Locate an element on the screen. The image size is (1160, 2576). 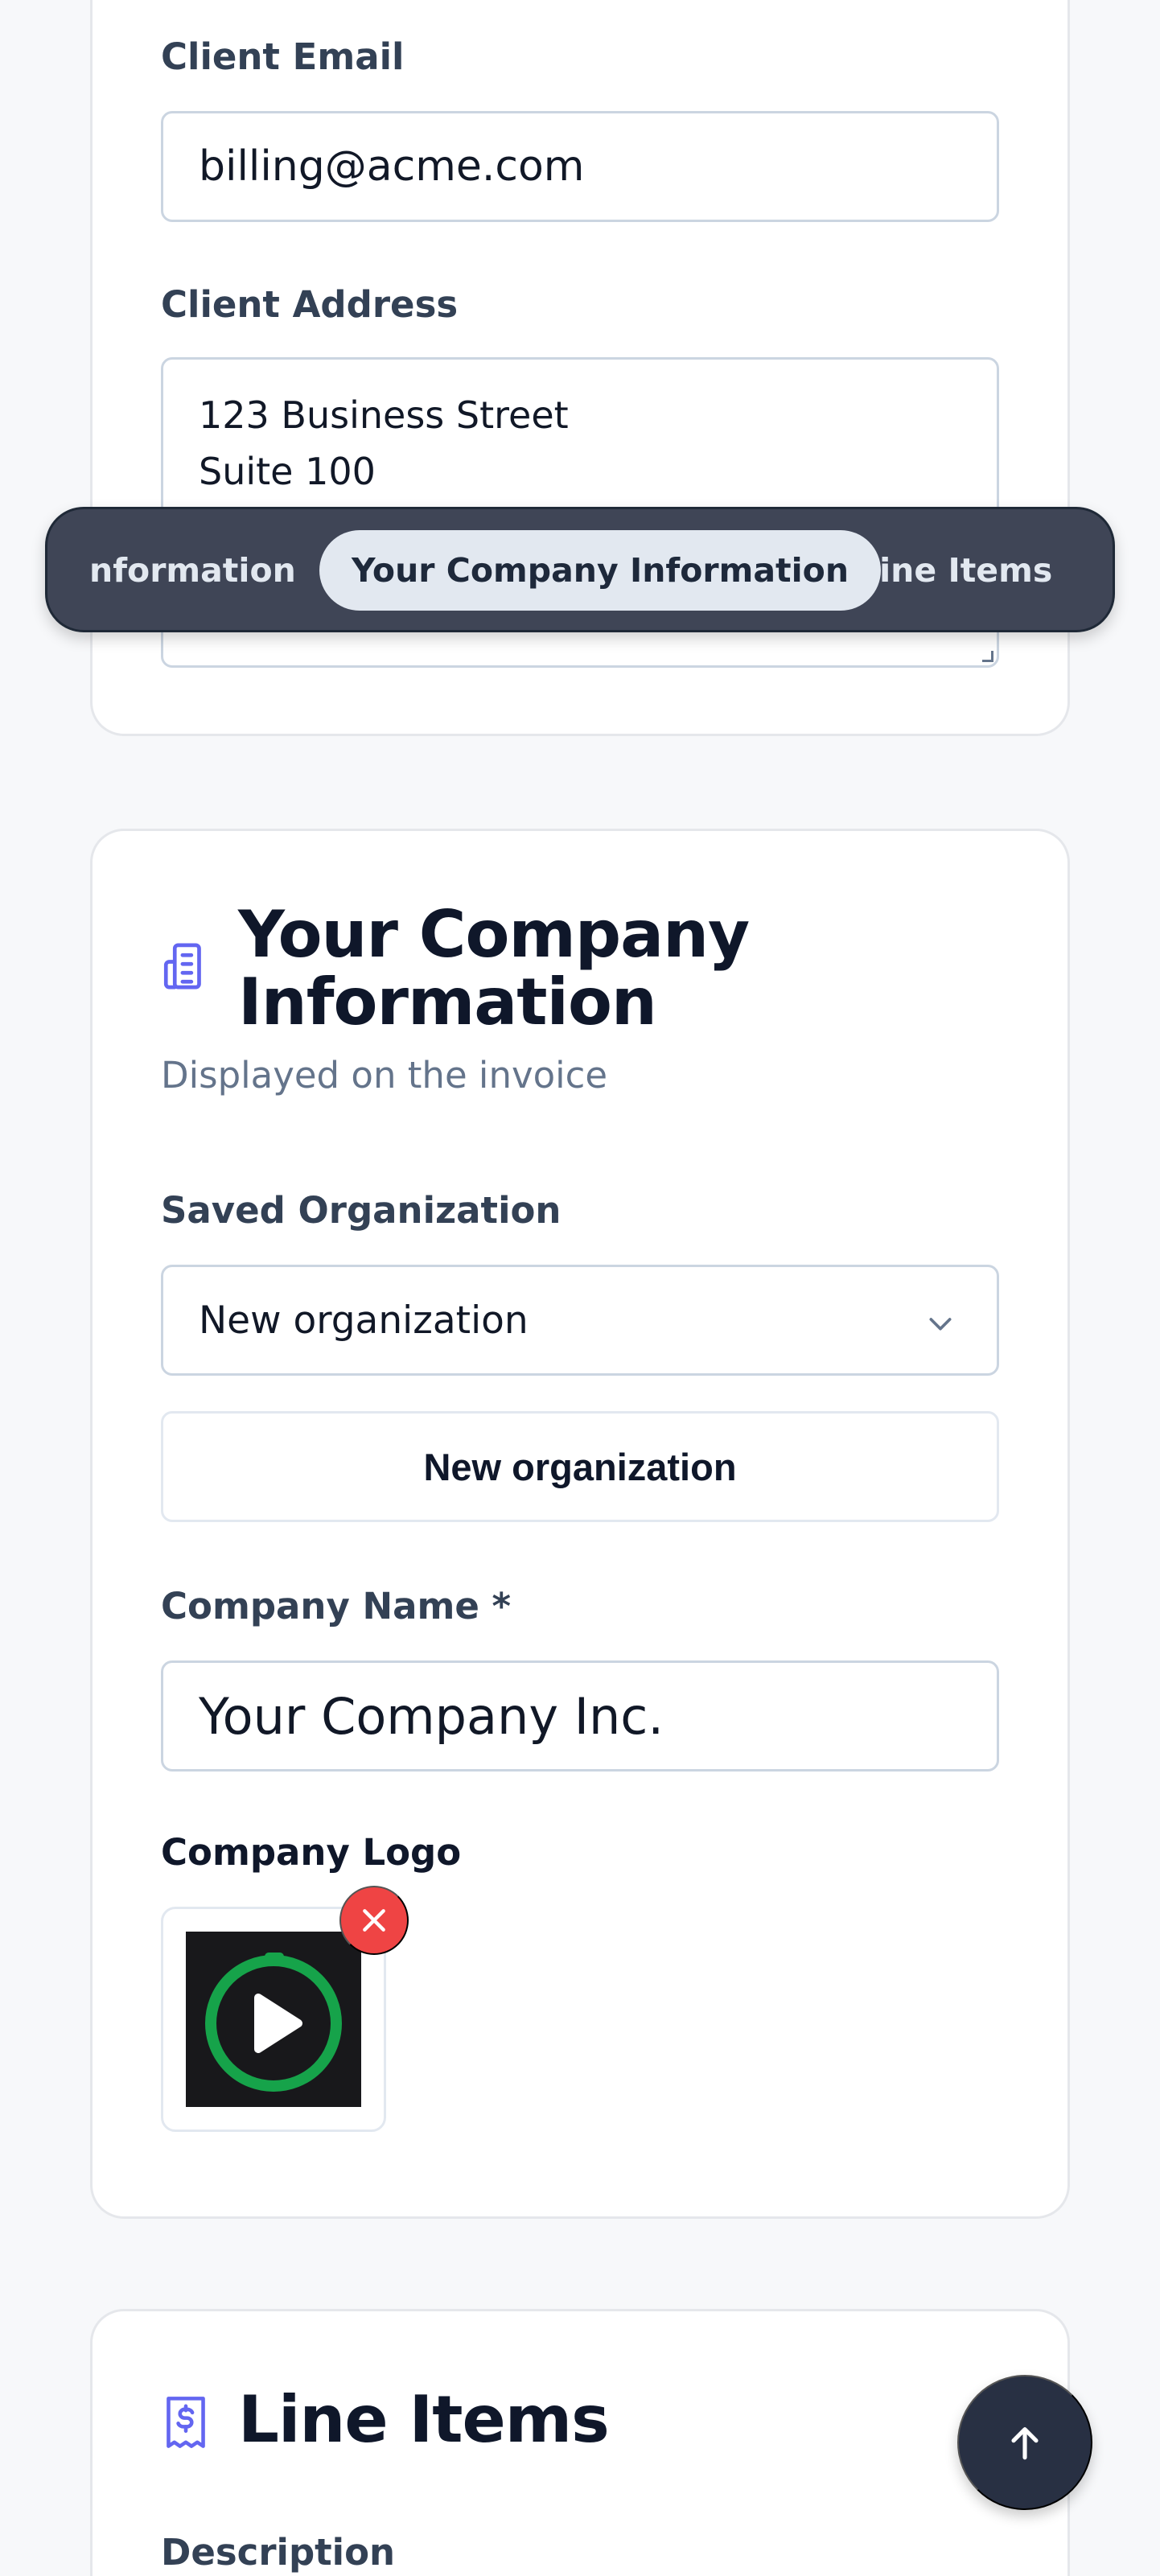
building-icon is located at coordinates (185, 968).